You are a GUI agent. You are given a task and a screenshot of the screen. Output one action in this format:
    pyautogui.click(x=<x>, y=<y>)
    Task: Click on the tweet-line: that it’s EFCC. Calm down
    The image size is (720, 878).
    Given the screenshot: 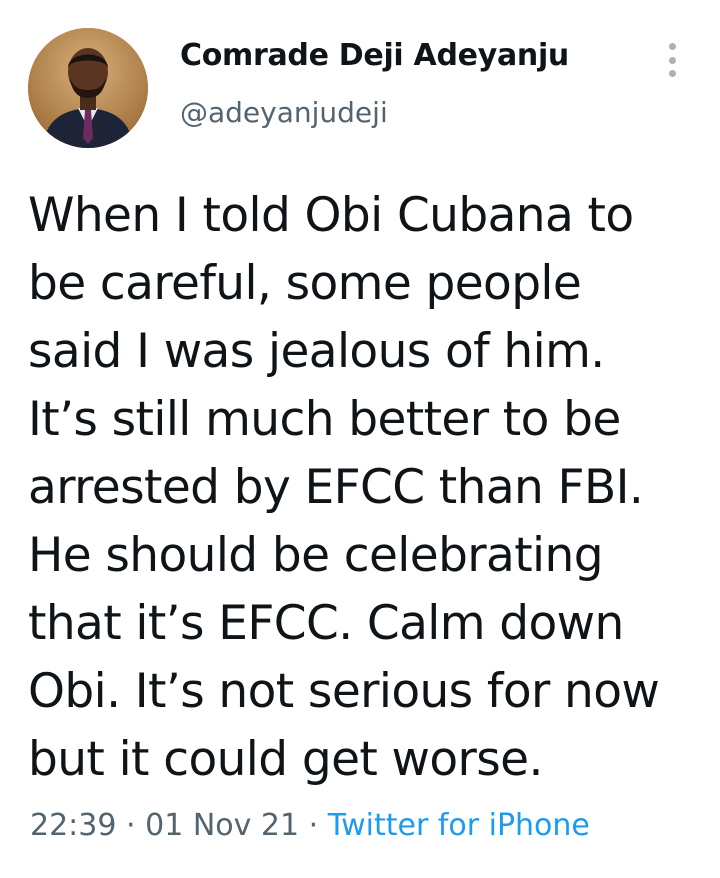 What is the action you would take?
    pyautogui.click(x=326, y=623)
    